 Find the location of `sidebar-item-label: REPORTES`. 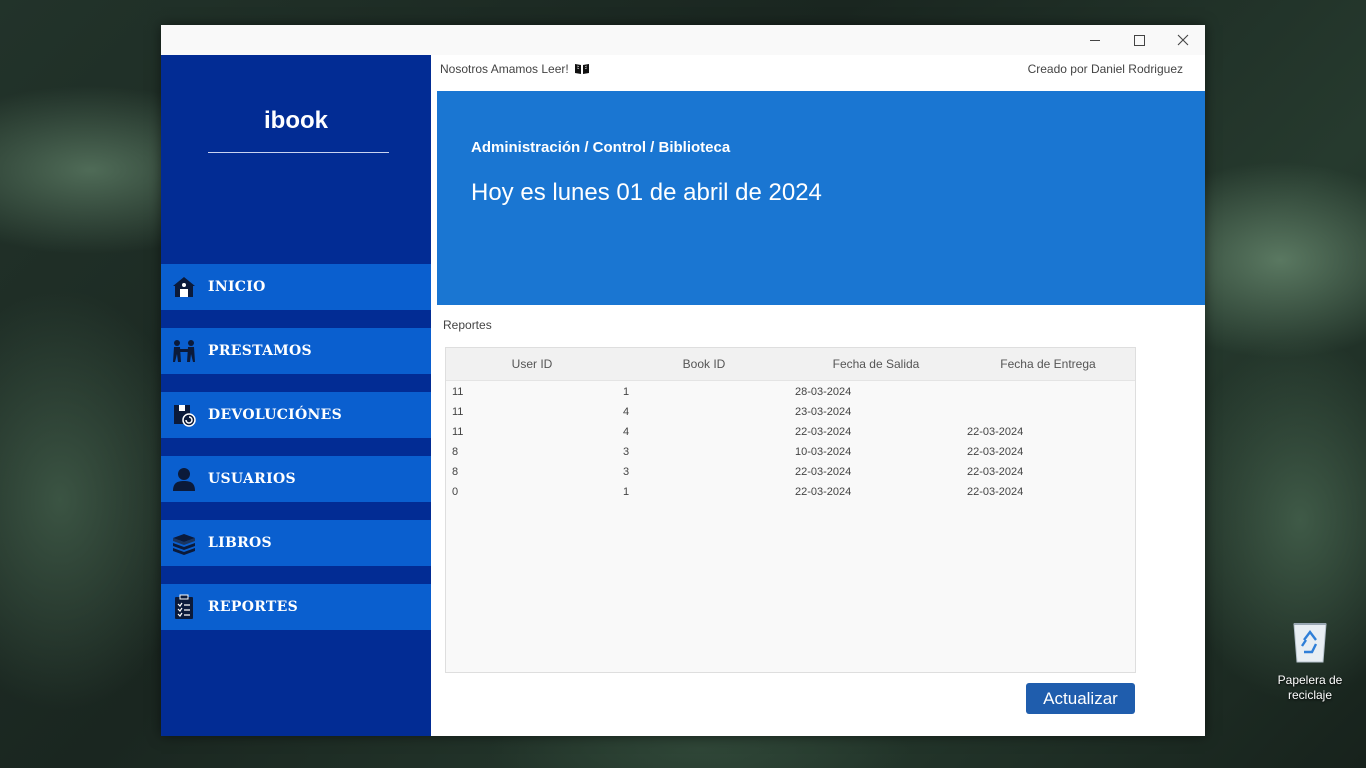

sidebar-item-label: REPORTES is located at coordinates (253, 607).